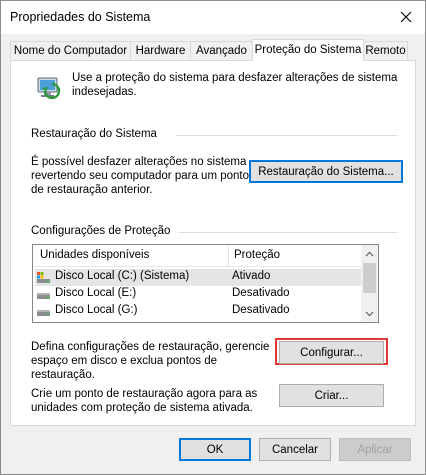  What do you see at coordinates (122, 276) in the screenshot?
I see `drive-name: Disco Local (C:) (Sistema)` at bounding box center [122, 276].